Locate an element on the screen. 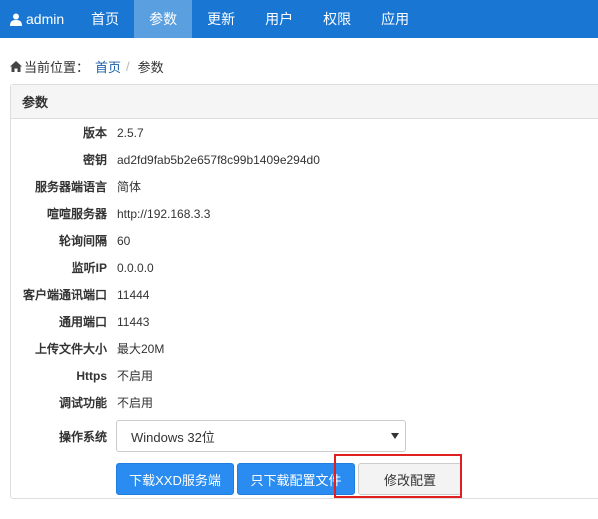 The image size is (598, 519). nav-update: 更新 is located at coordinates (221, 19).